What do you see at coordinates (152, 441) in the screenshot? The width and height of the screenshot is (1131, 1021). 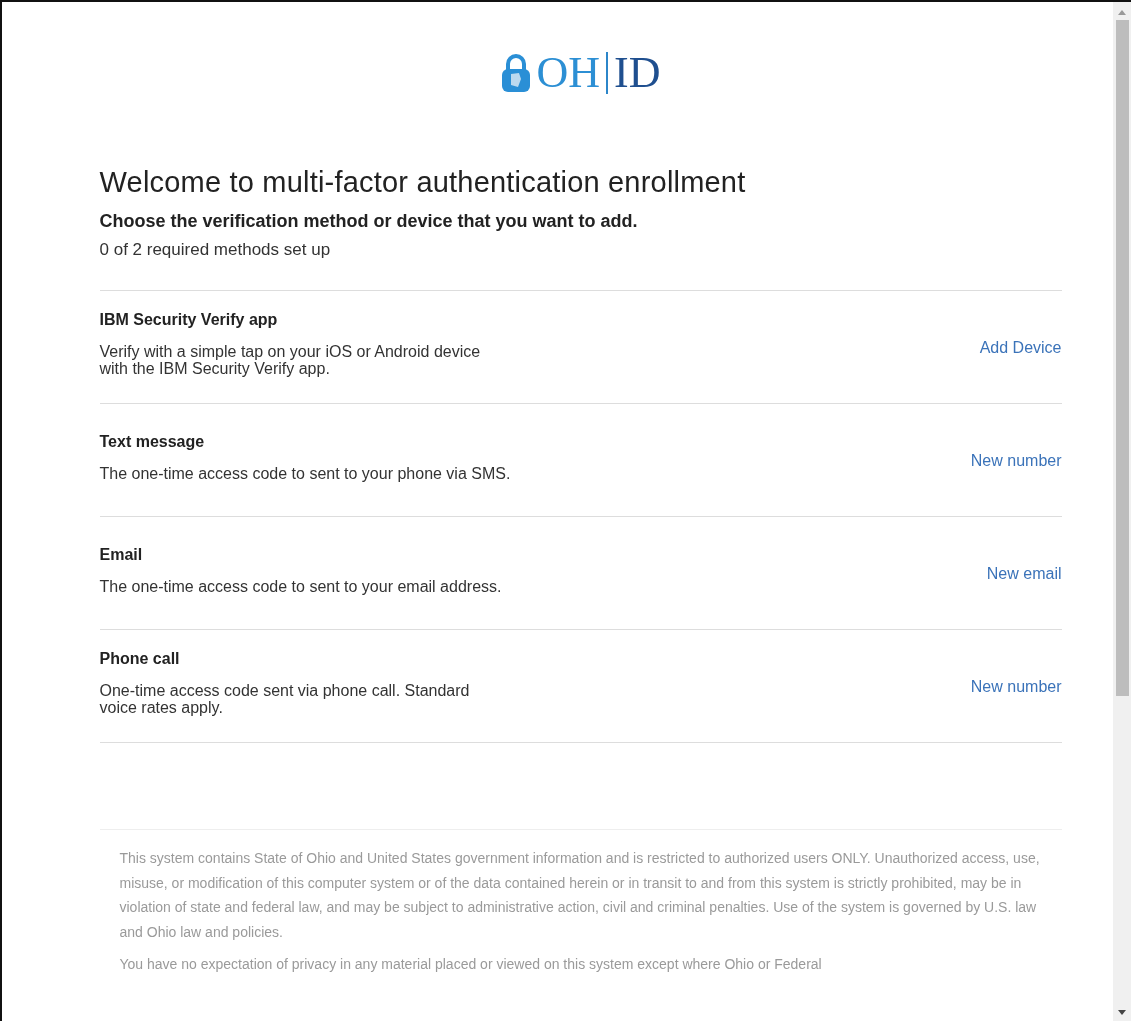 I see `method-name: Text message` at bounding box center [152, 441].